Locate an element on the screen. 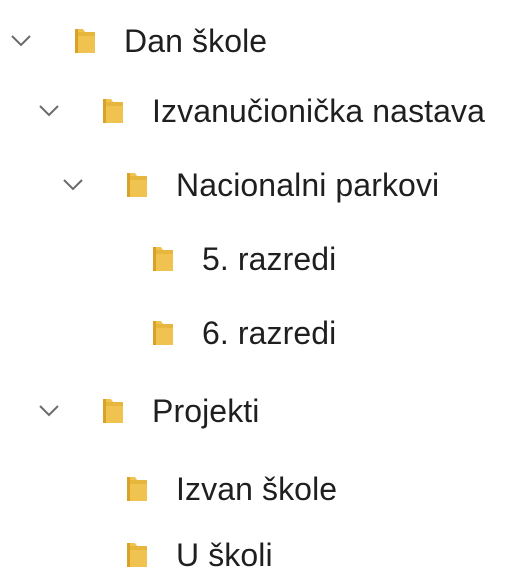 The image size is (531, 578). tree-item-nacionalni-parkovi: Nacionalni parkovi is located at coordinates (250, 185).